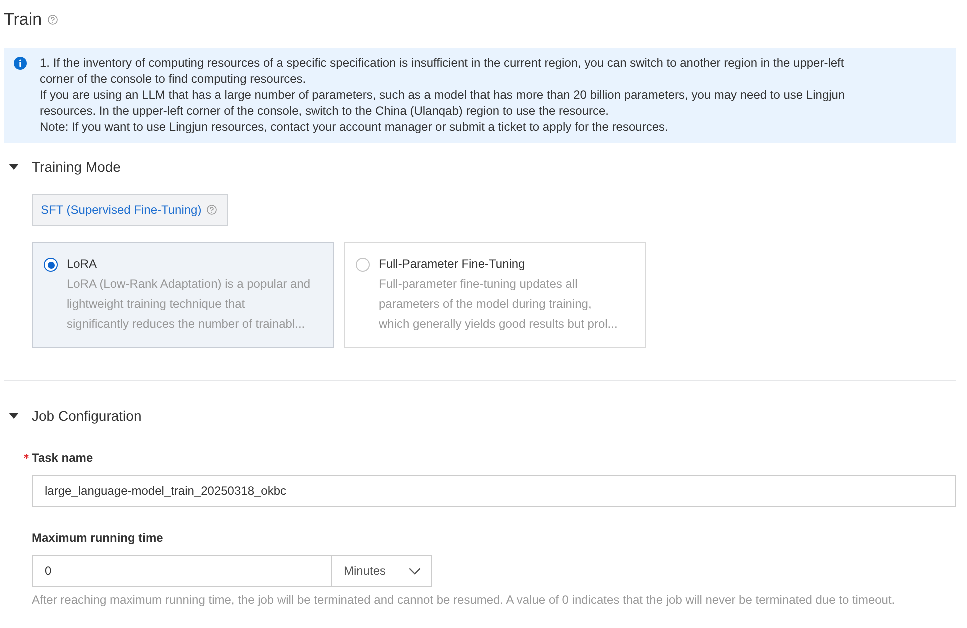  I want to click on mode-tab: SFT (Supervised Fine-Tuning), so click(130, 210).